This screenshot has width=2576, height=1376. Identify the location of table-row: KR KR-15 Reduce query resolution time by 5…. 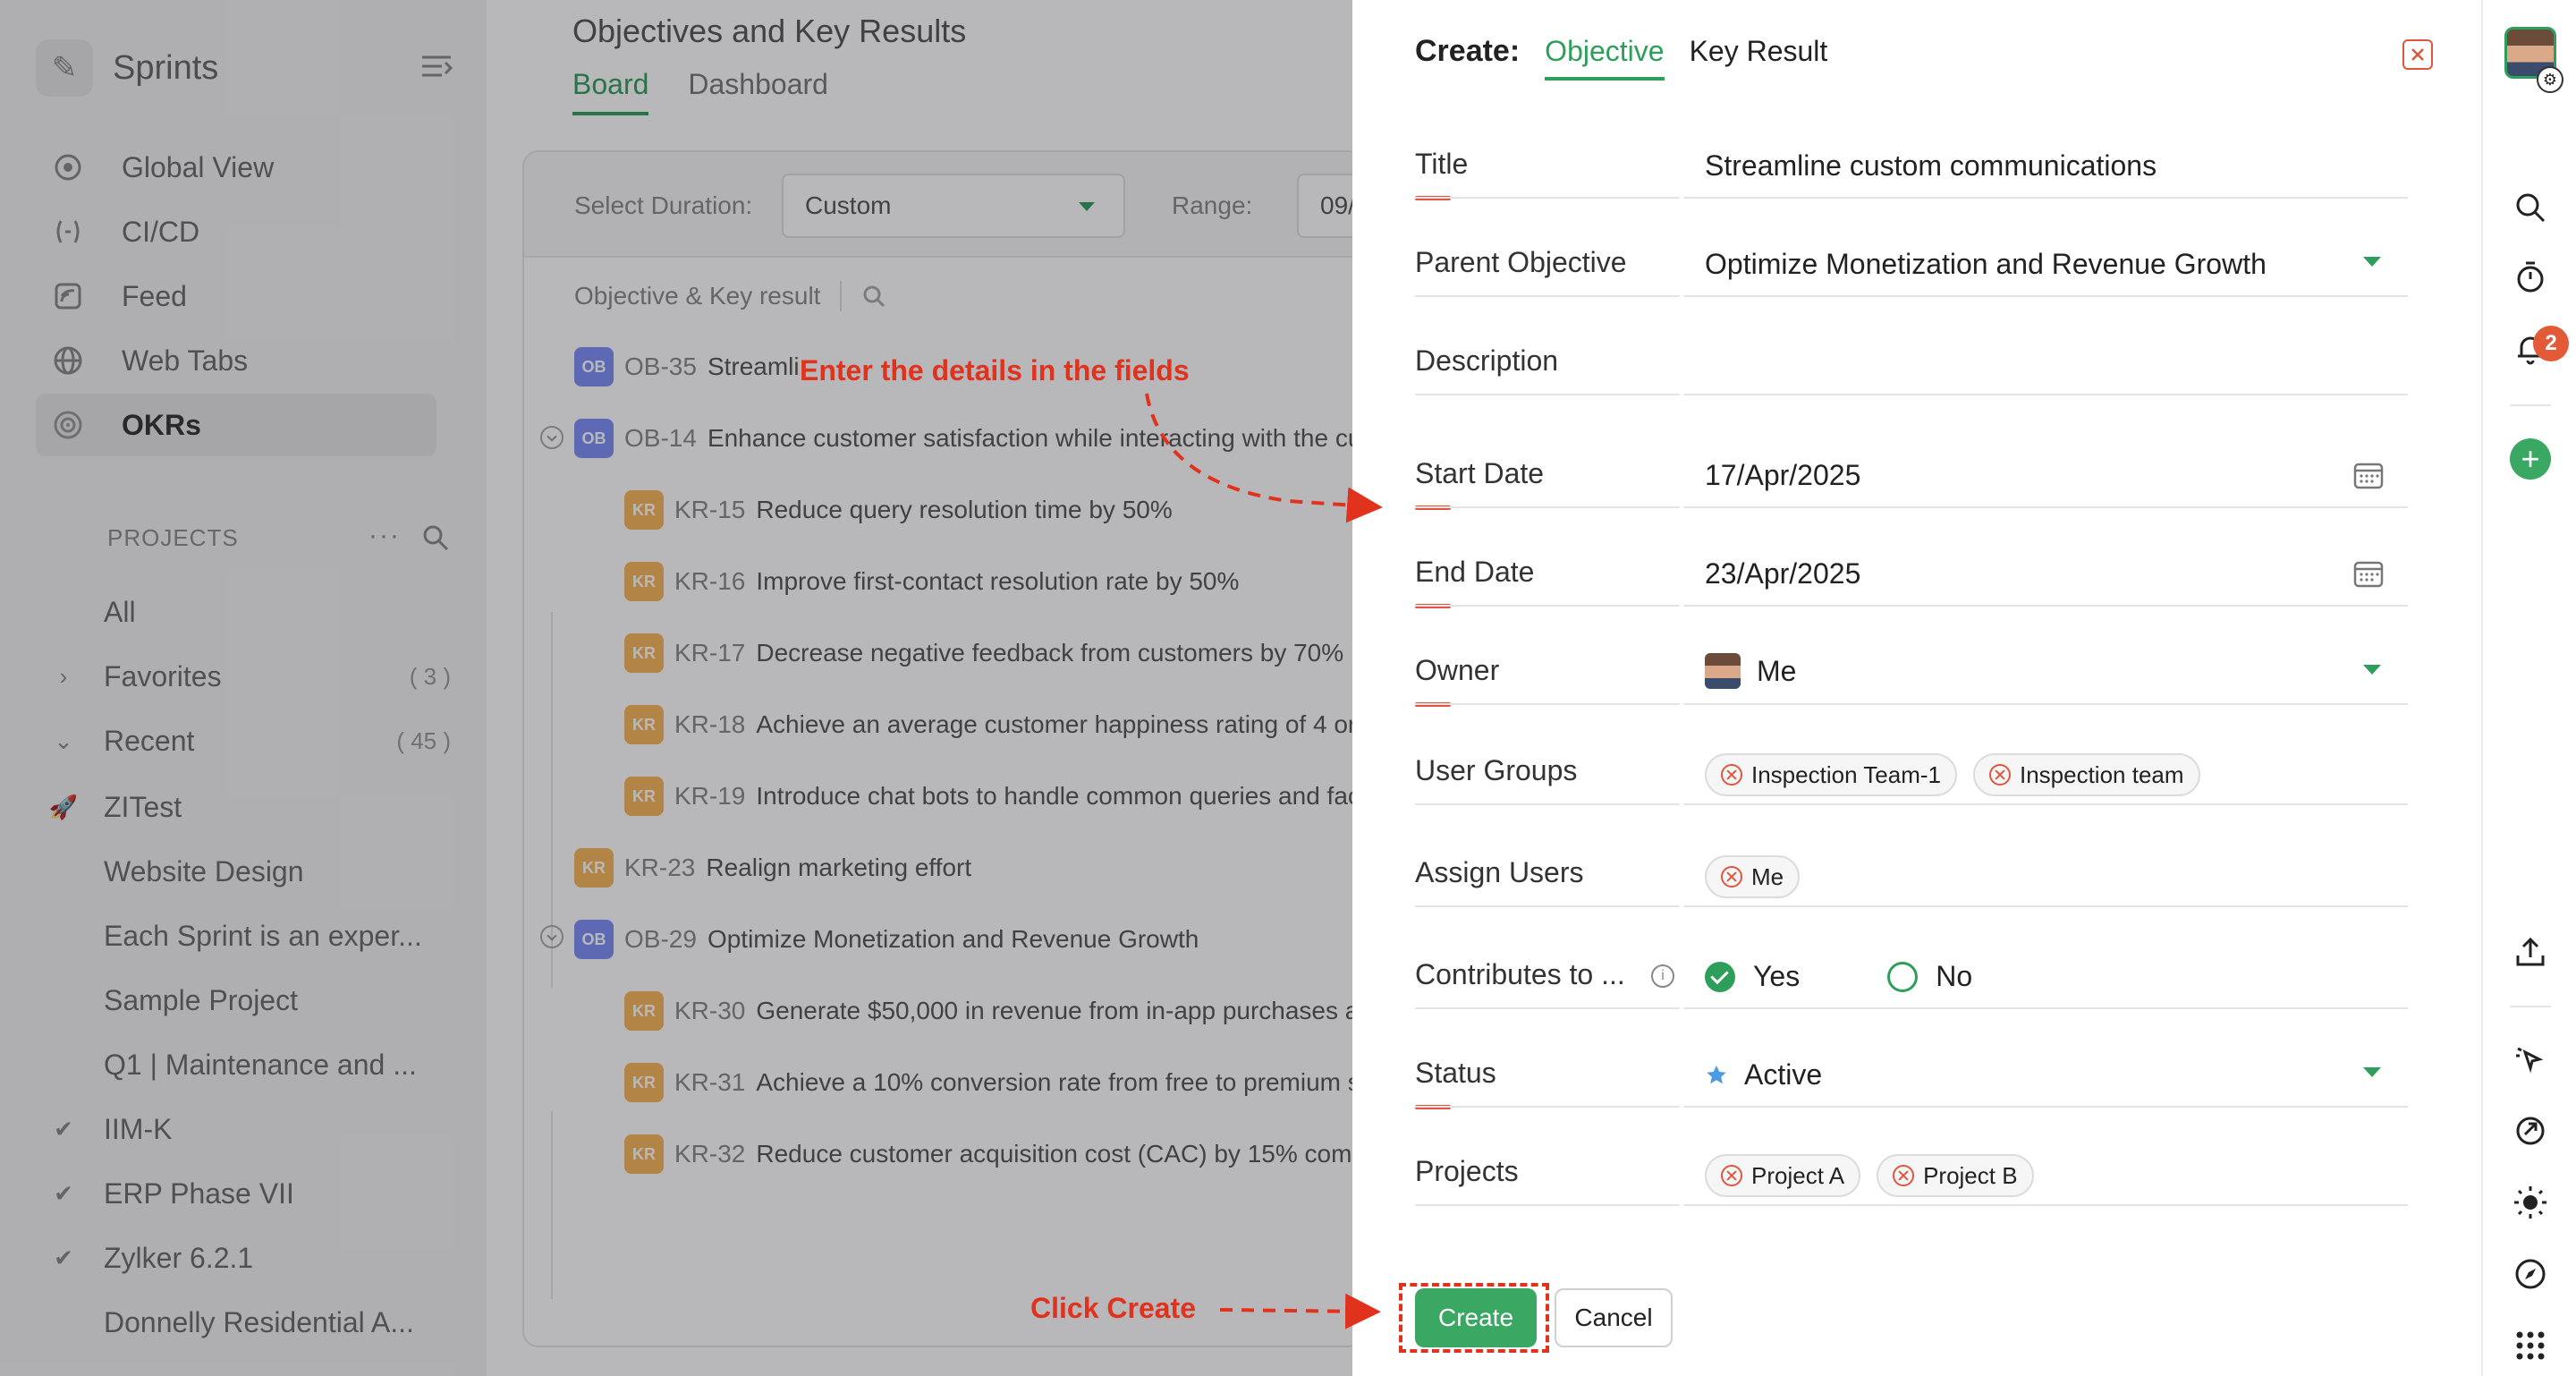
(898, 510).